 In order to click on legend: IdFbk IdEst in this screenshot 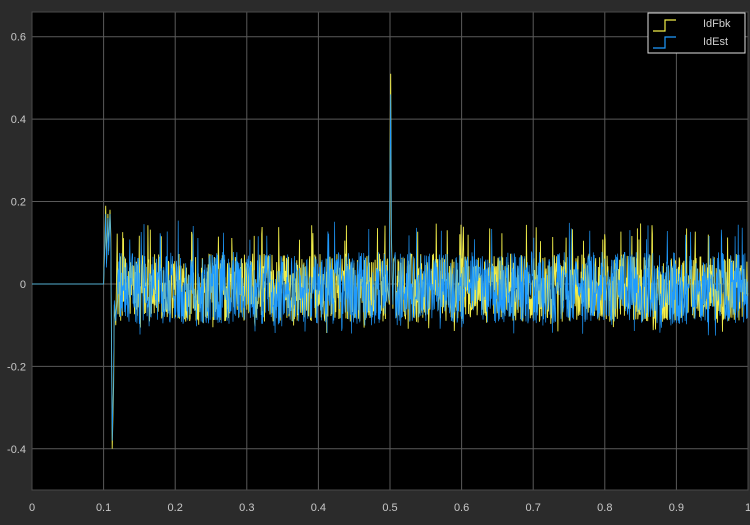, I will do `click(696, 33)`.